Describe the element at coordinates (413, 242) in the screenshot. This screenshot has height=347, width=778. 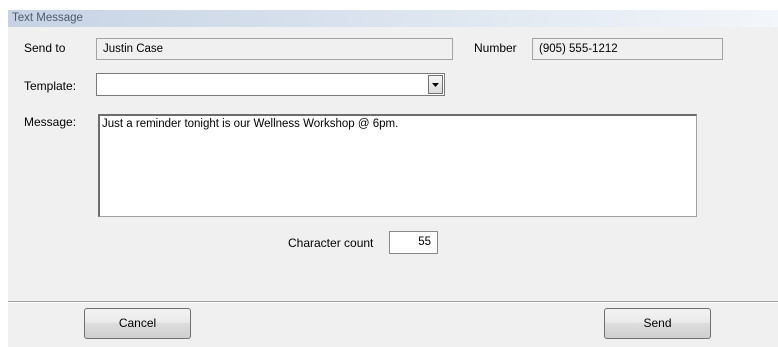
I see `character-count-field: 55` at that location.